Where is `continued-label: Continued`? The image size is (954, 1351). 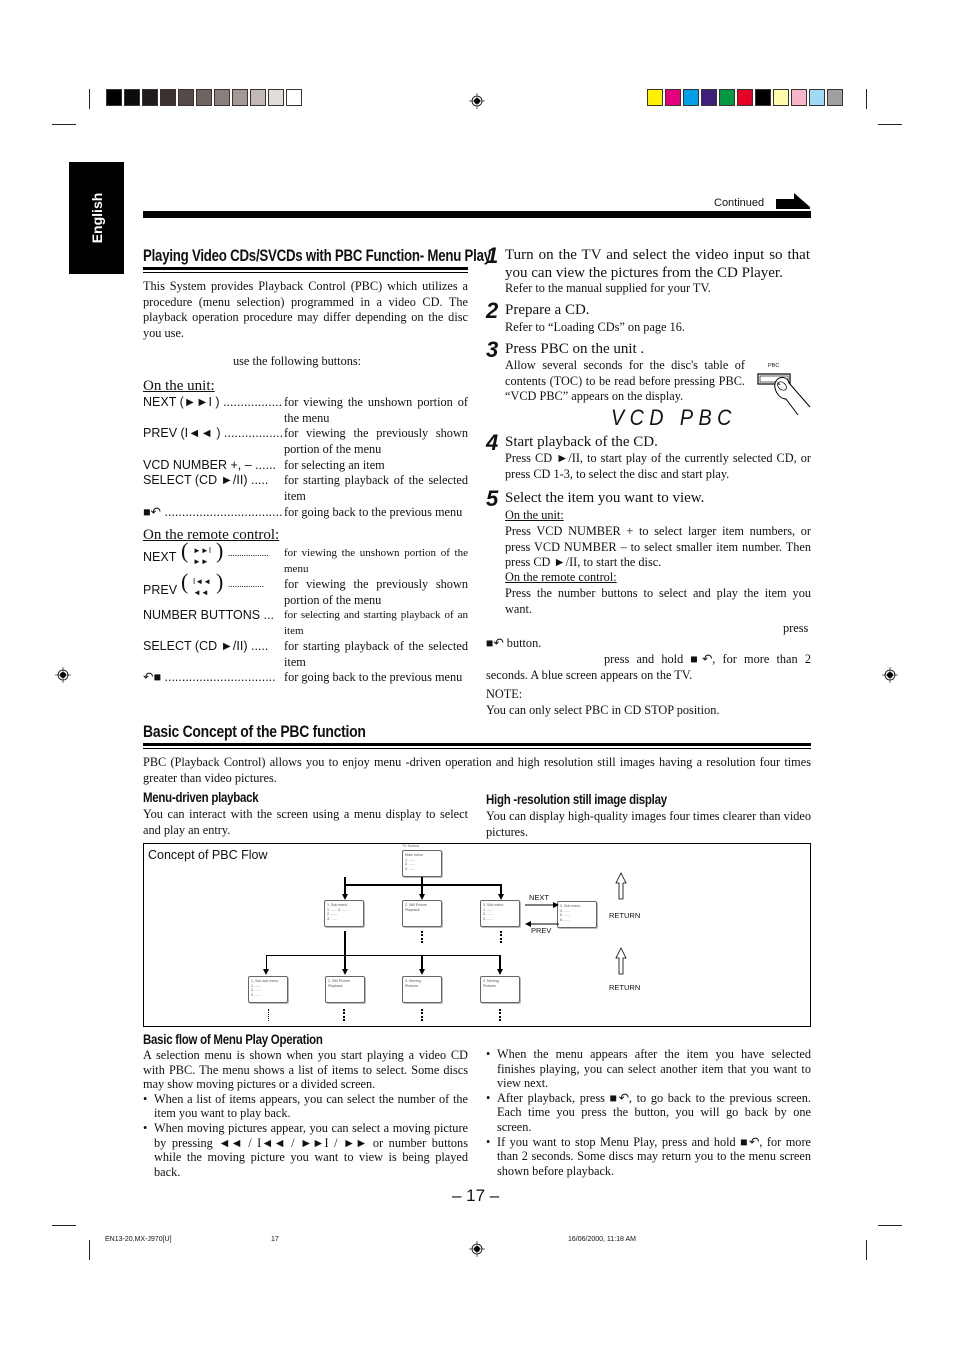
continued-label: Continued is located at coordinates (739, 203).